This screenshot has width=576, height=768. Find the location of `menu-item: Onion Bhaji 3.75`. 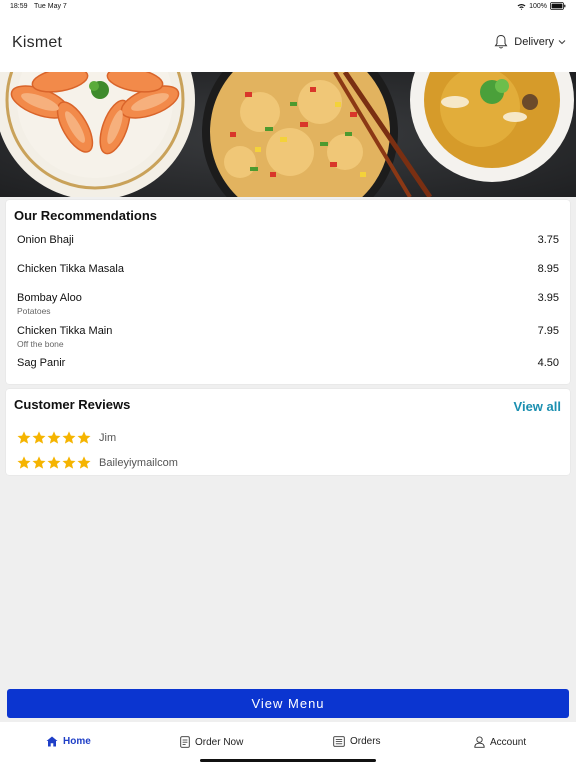

menu-item: Onion Bhaji 3.75 is located at coordinates (288, 244).